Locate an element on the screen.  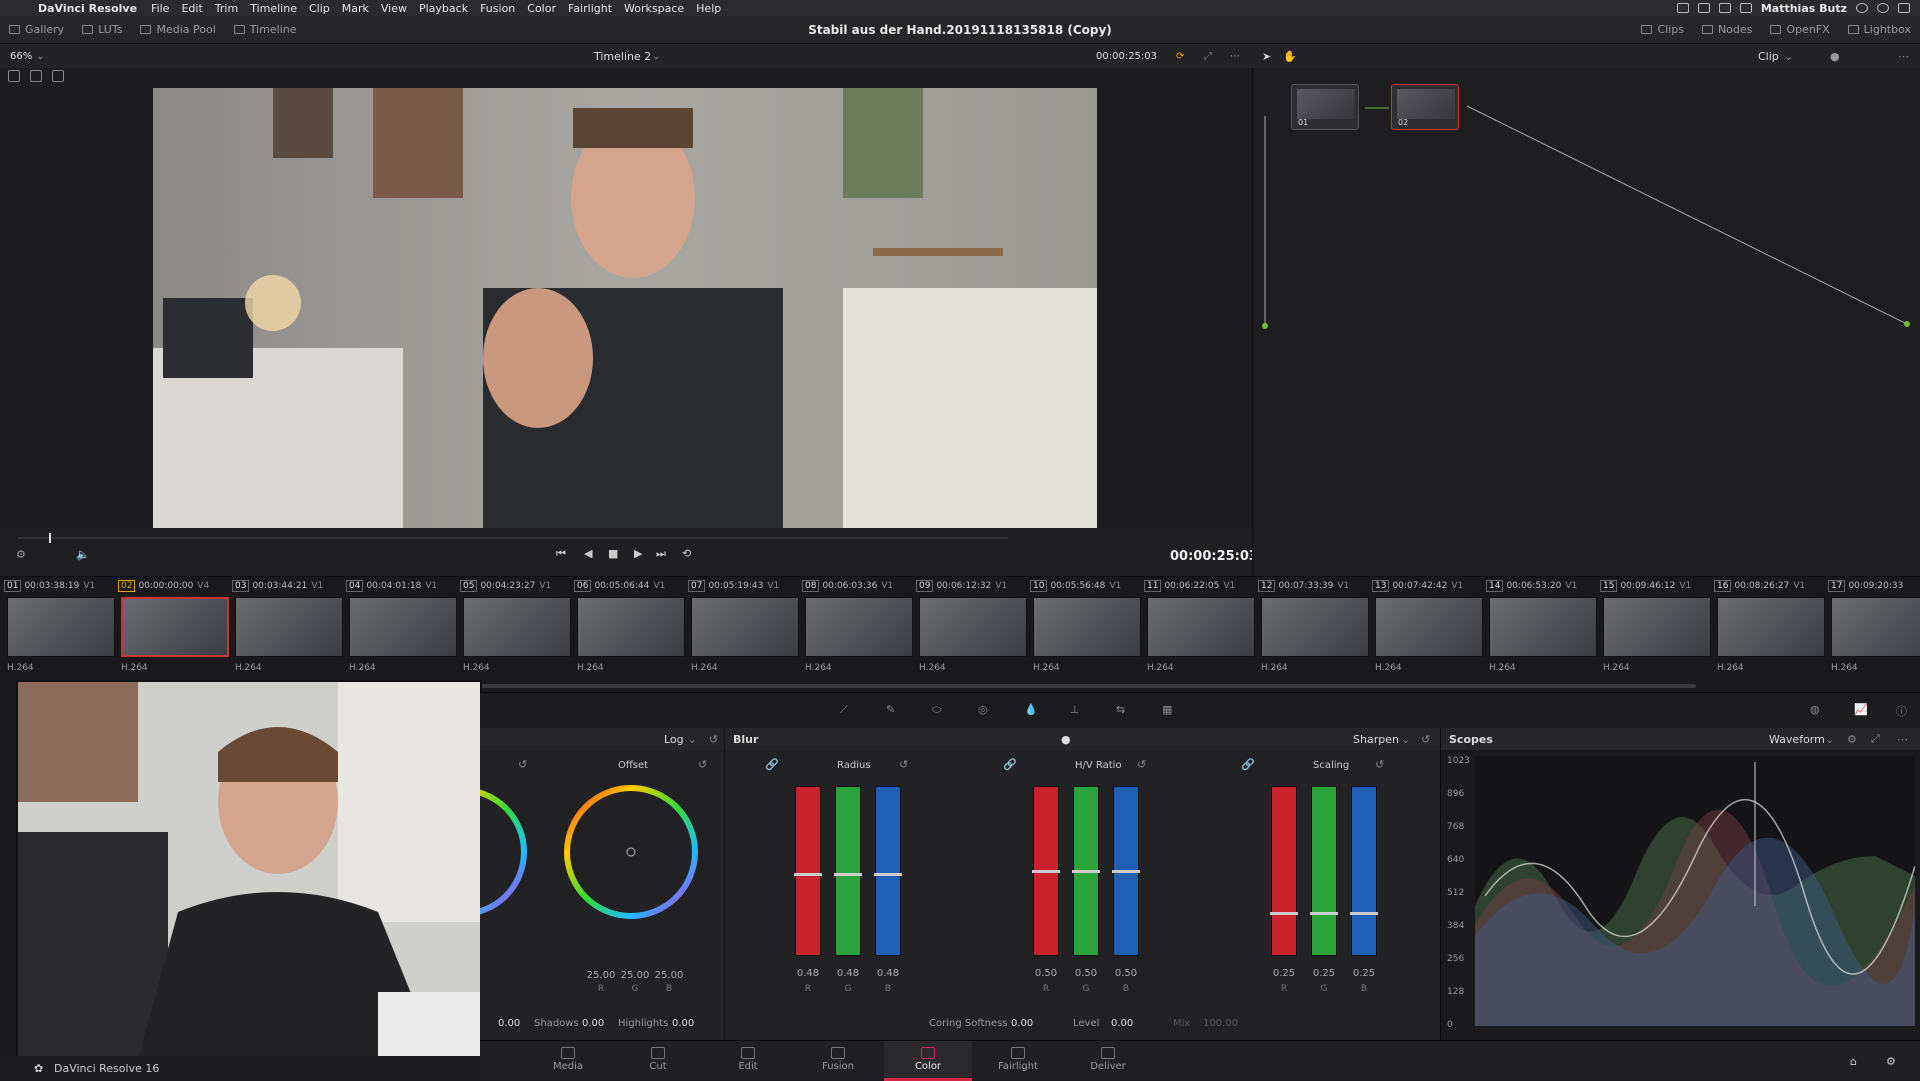
sizing-icon: ⇆ is located at coordinates (1120, 709).